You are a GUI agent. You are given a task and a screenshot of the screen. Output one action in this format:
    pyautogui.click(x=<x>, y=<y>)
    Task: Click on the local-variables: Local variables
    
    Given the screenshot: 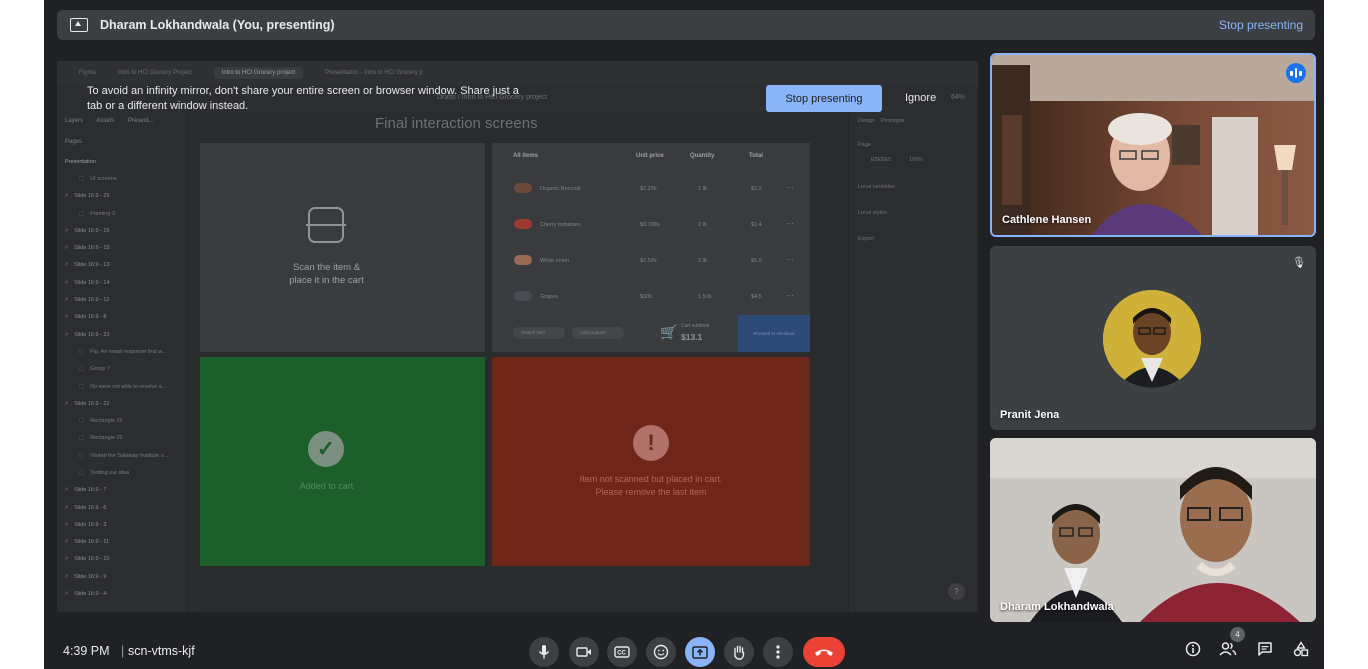 What is the action you would take?
    pyautogui.click(x=876, y=187)
    